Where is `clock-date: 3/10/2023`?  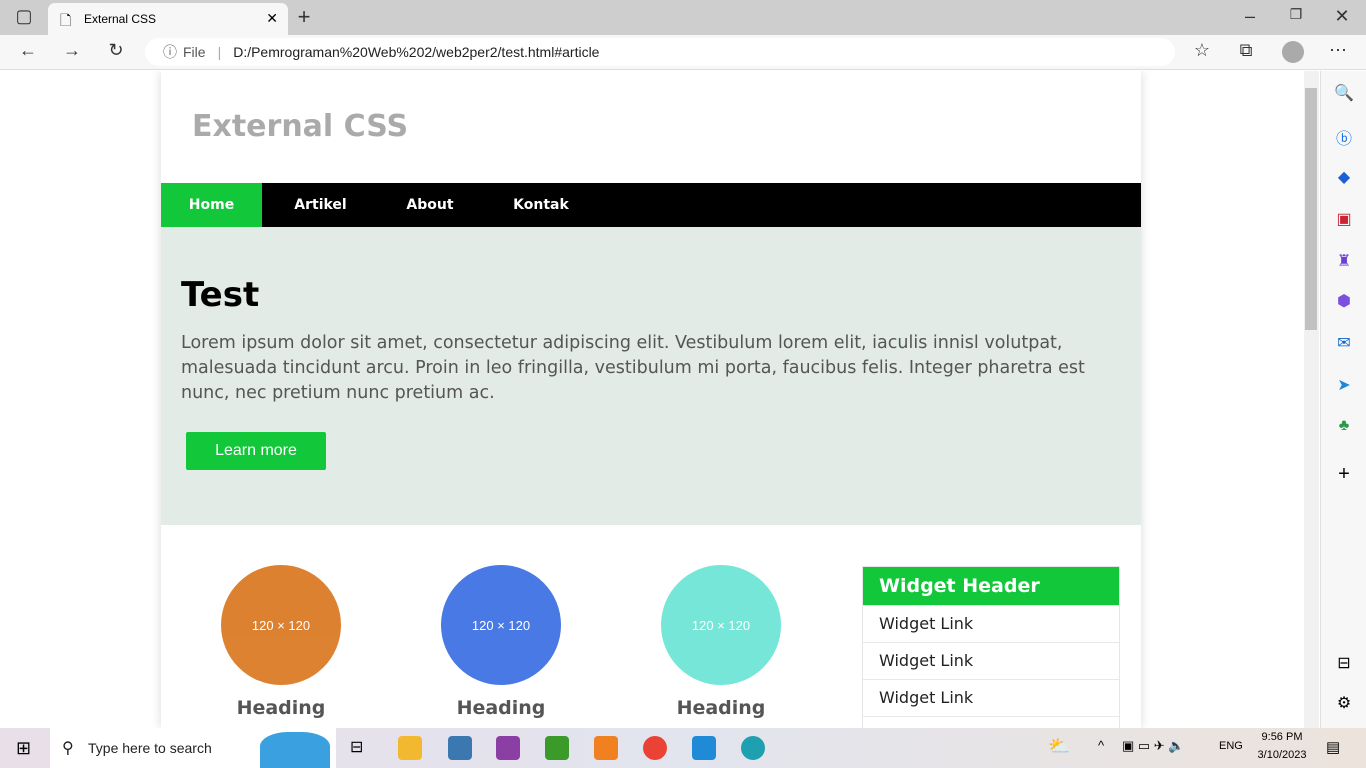 clock-date: 3/10/2023 is located at coordinates (1282, 755).